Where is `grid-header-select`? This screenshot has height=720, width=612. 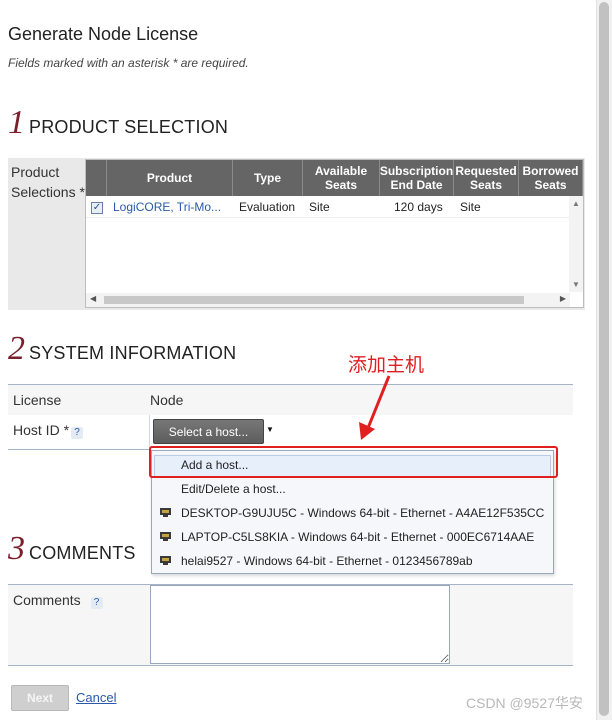
grid-header-select is located at coordinates (96, 178).